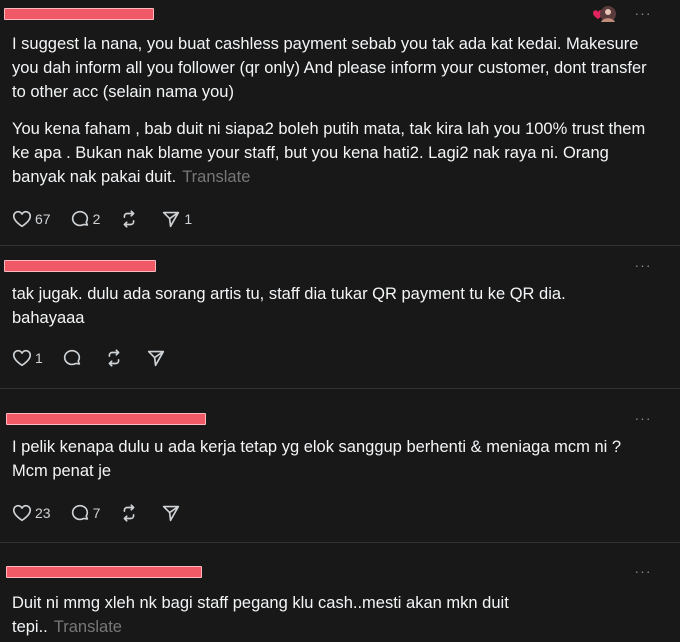 This screenshot has width=680, height=642. I want to click on like-button: 1, so click(27, 358).